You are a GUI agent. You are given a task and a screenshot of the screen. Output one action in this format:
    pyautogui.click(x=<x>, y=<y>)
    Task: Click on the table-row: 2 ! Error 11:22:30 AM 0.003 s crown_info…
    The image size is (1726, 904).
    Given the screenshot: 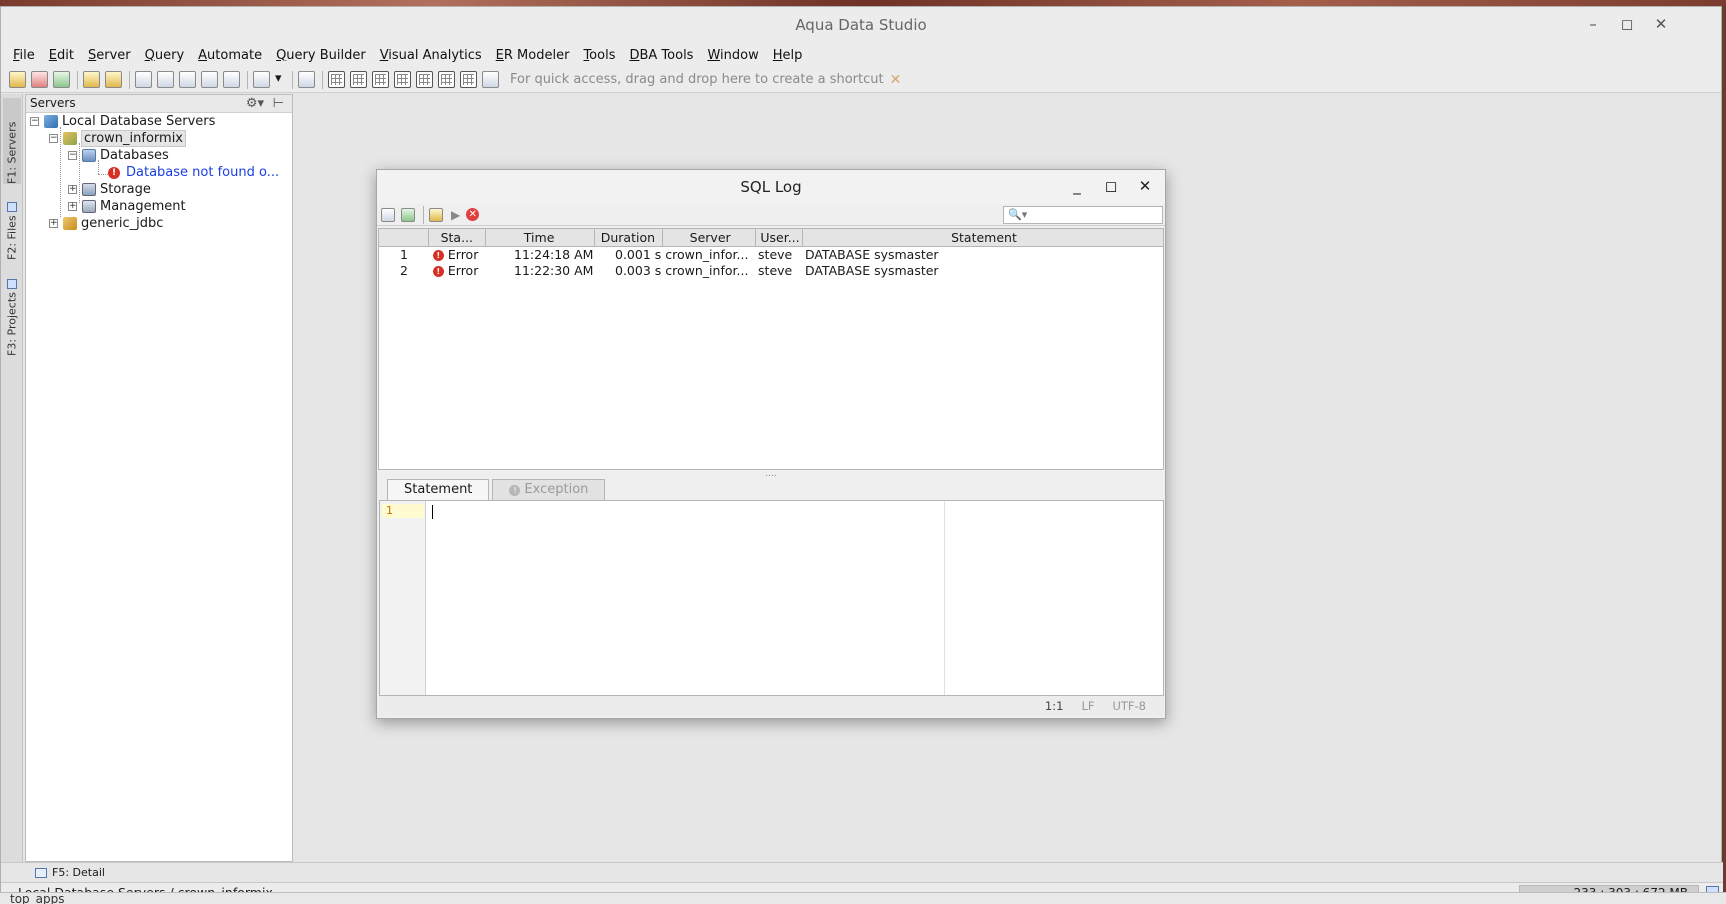 What is the action you would take?
    pyautogui.click(x=771, y=271)
    